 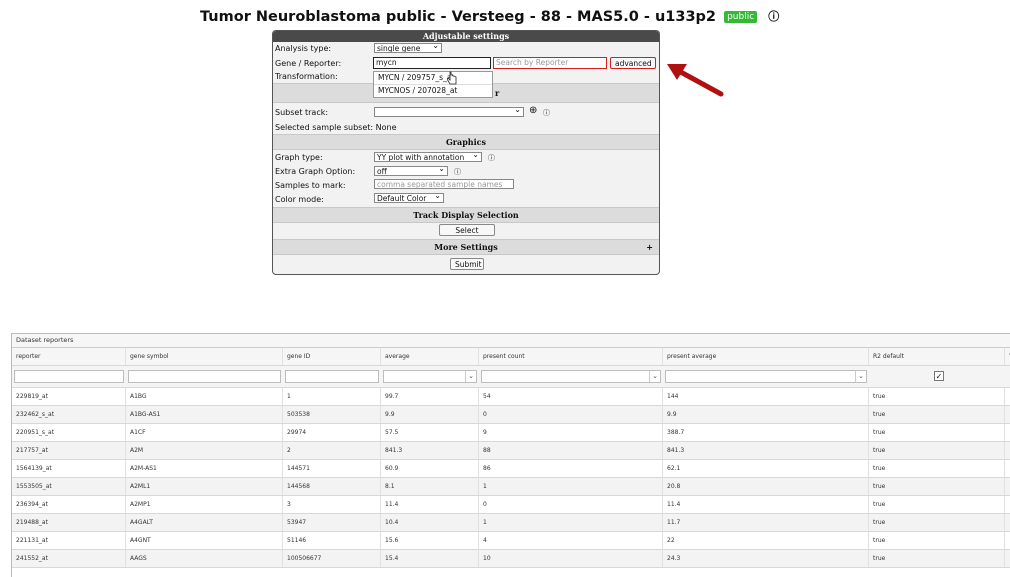 I want to click on suggestion-item: MYCN / 209757_s_at, so click(x=433, y=78).